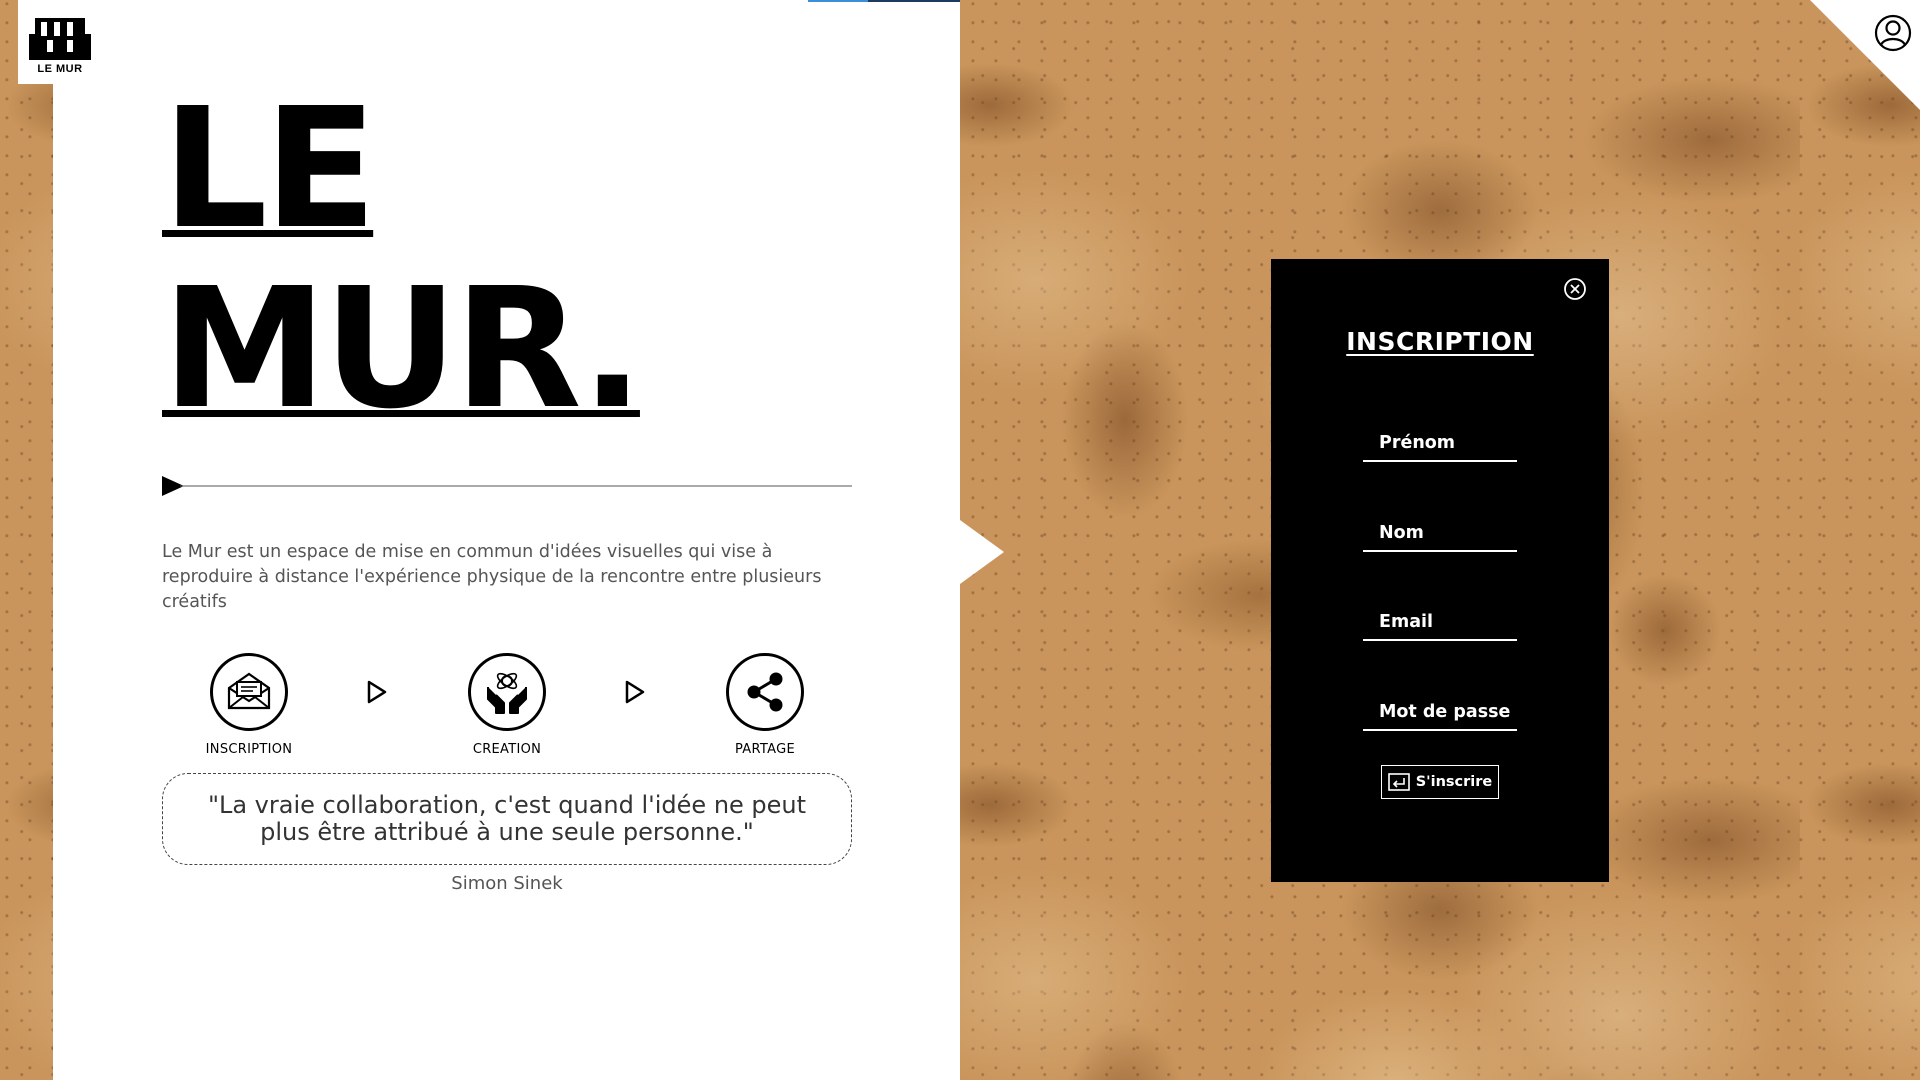 The width and height of the screenshot is (1920, 1080). I want to click on step-creation-button, so click(507, 692).